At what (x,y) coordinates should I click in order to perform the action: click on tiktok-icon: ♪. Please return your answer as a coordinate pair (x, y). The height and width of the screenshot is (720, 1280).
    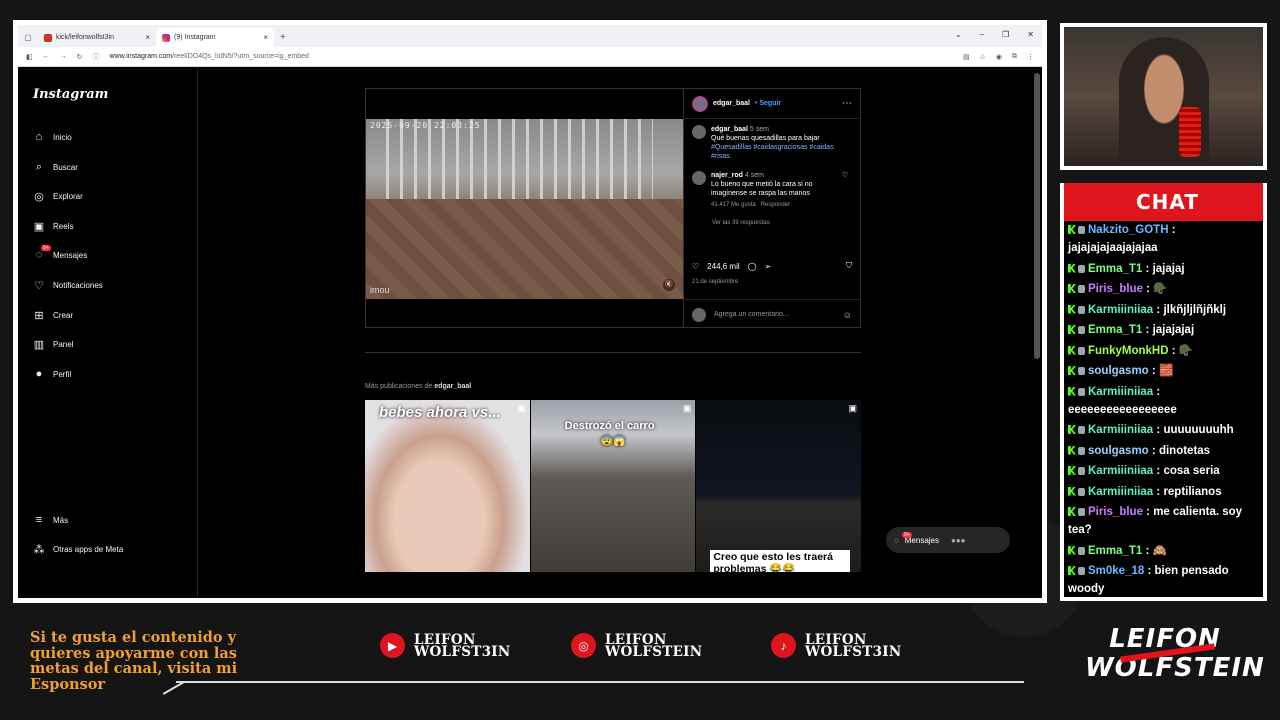
    Looking at the image, I should click on (783, 645).